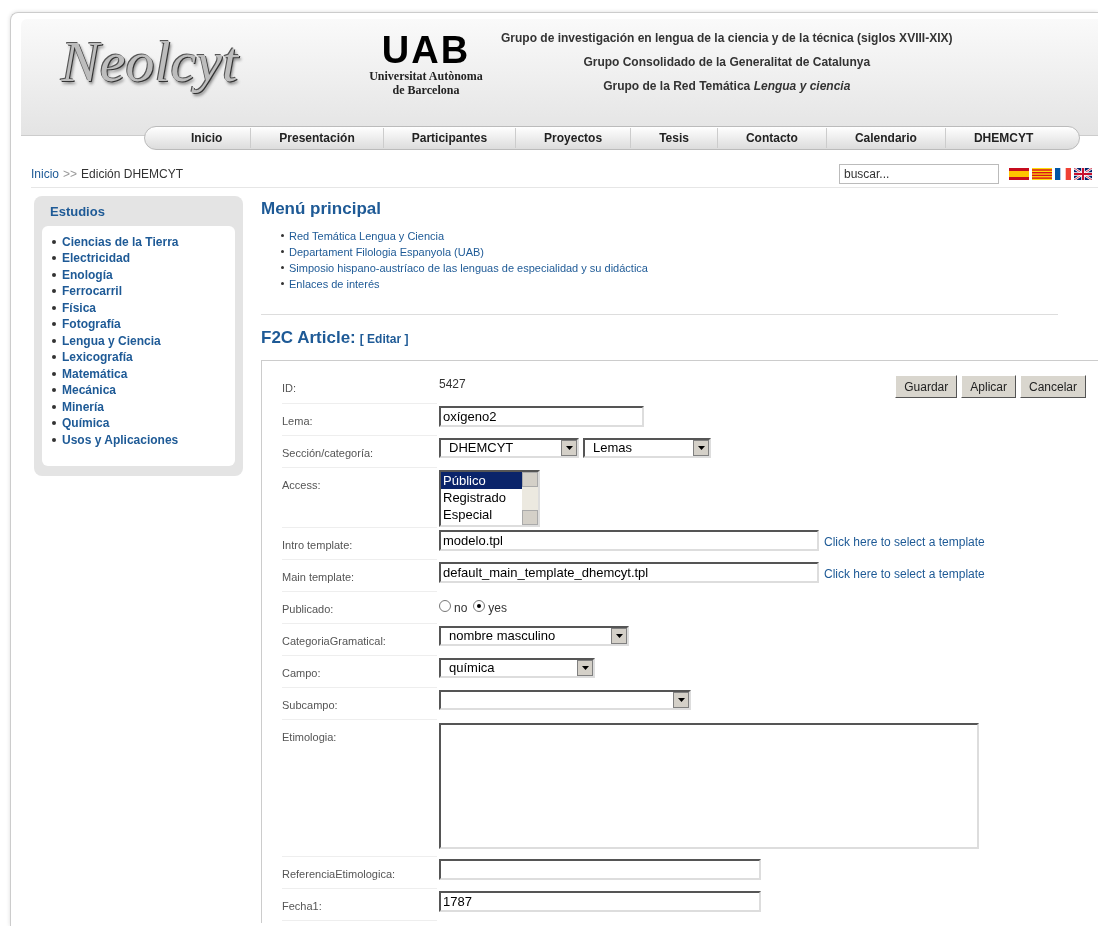  Describe the element at coordinates (771, 138) in the screenshot. I see `nav-link: Contacto` at that location.